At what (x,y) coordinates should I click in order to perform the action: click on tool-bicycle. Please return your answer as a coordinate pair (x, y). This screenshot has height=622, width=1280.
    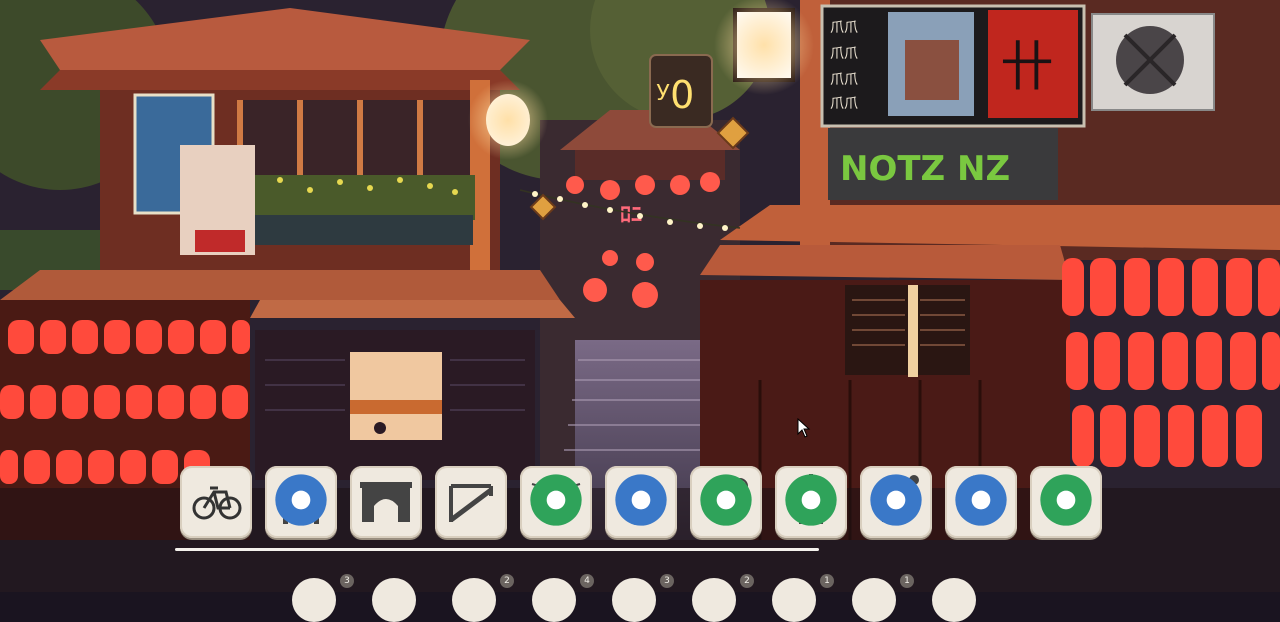
    Looking at the image, I should click on (216, 502).